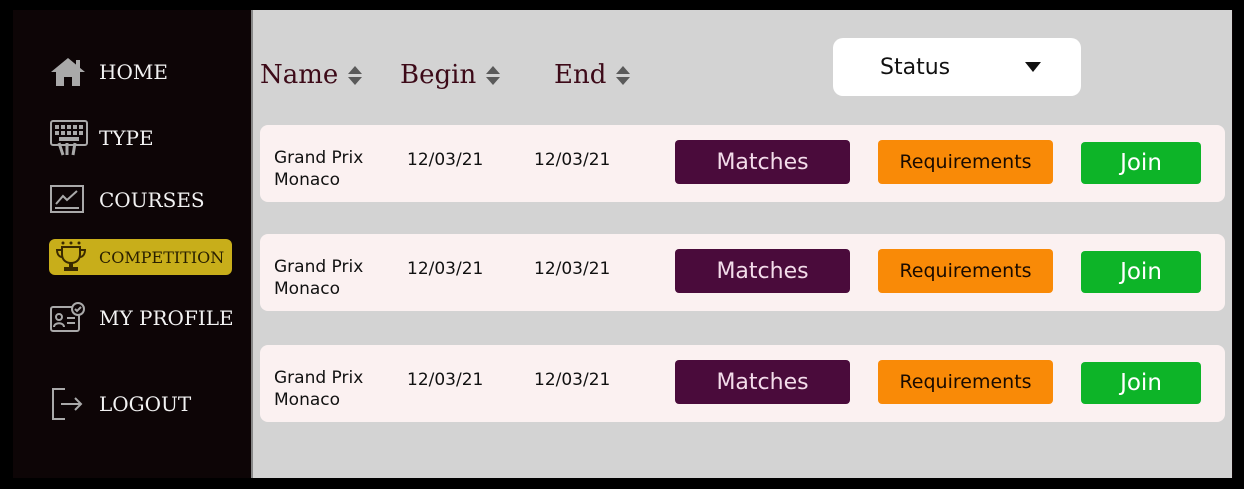 The image size is (1244, 489). What do you see at coordinates (133, 72) in the screenshot?
I see `sidebar-item-label: HOME` at bounding box center [133, 72].